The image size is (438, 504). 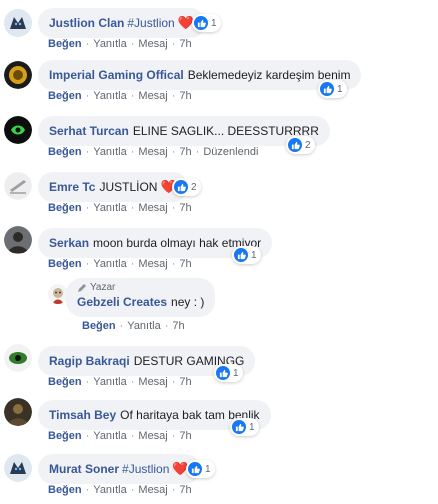 I want to click on comment-text: ney : ), so click(x=188, y=302).